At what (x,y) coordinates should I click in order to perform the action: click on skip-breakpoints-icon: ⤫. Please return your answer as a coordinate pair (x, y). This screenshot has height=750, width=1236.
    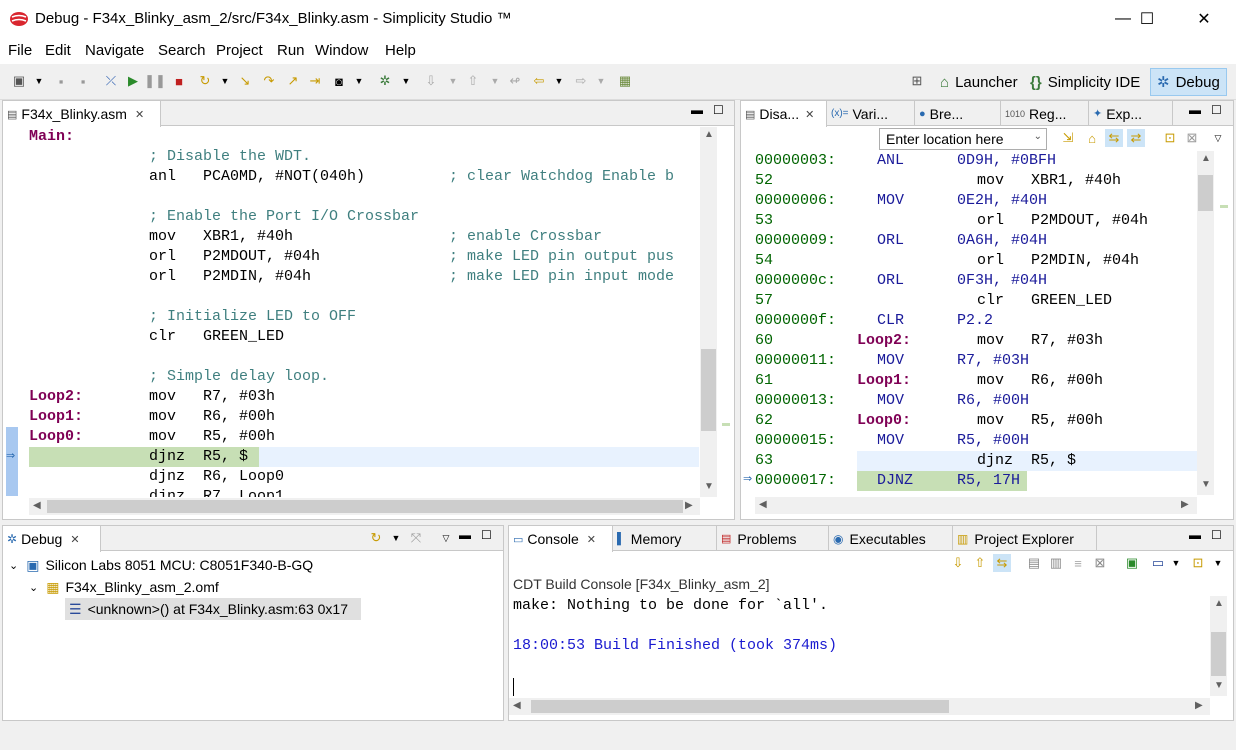
    Looking at the image, I should click on (111, 81).